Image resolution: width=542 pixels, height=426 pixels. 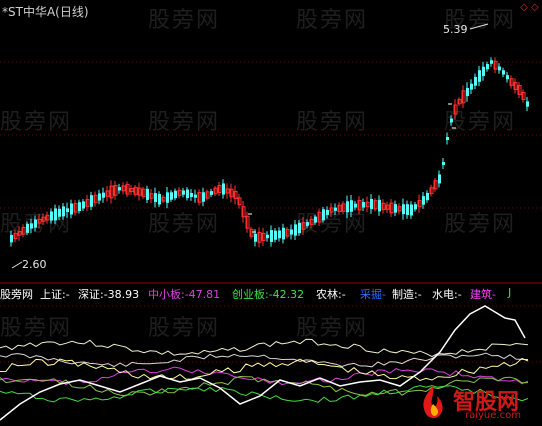 What do you see at coordinates (479, 26) in the screenshot?
I see `high-marker-line` at bounding box center [479, 26].